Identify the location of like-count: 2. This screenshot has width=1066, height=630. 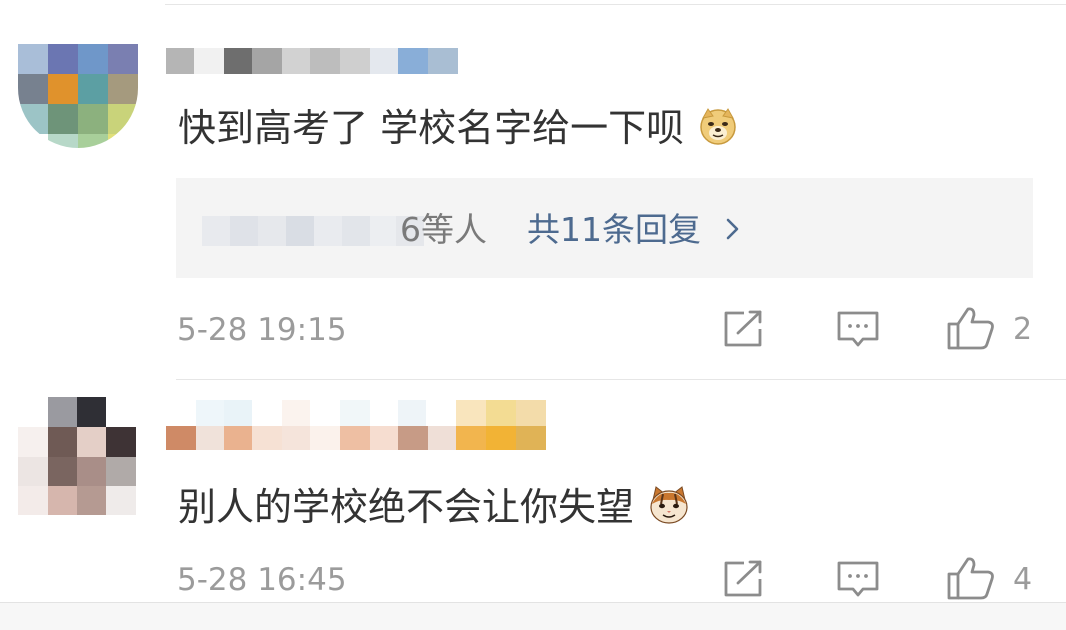
(1023, 329).